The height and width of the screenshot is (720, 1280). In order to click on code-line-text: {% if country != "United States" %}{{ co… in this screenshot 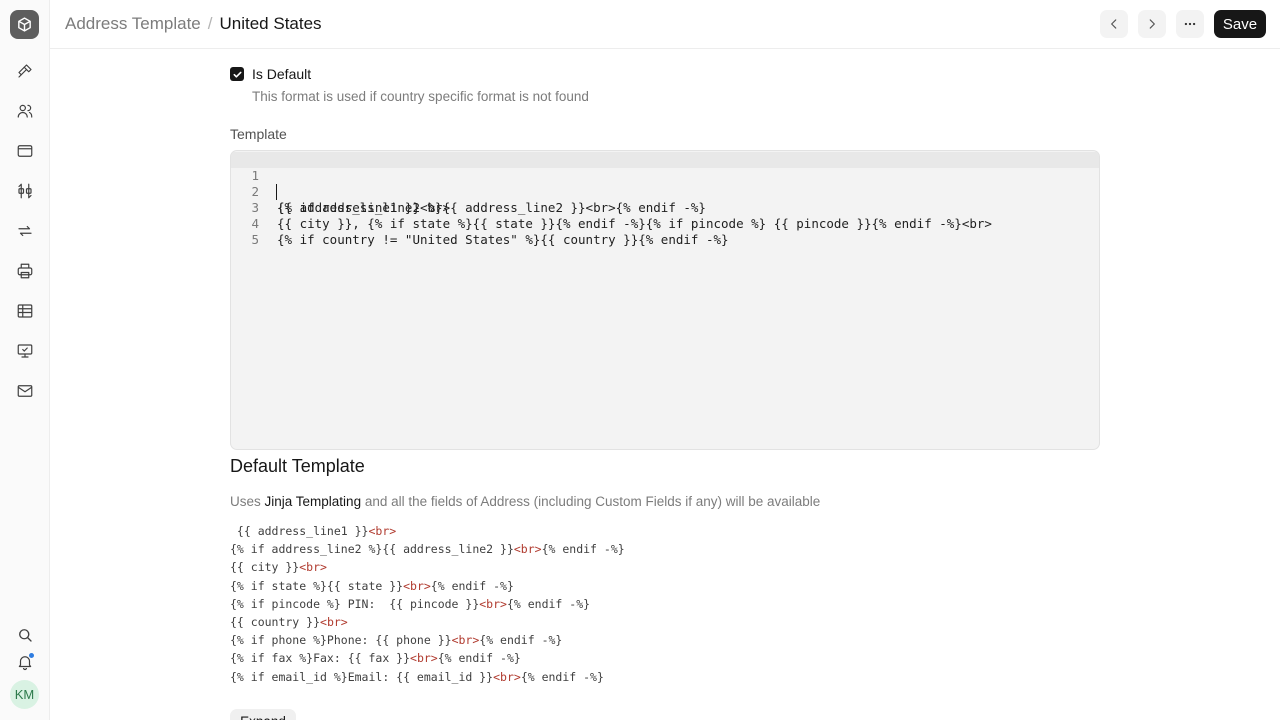, I will do `click(503, 239)`.